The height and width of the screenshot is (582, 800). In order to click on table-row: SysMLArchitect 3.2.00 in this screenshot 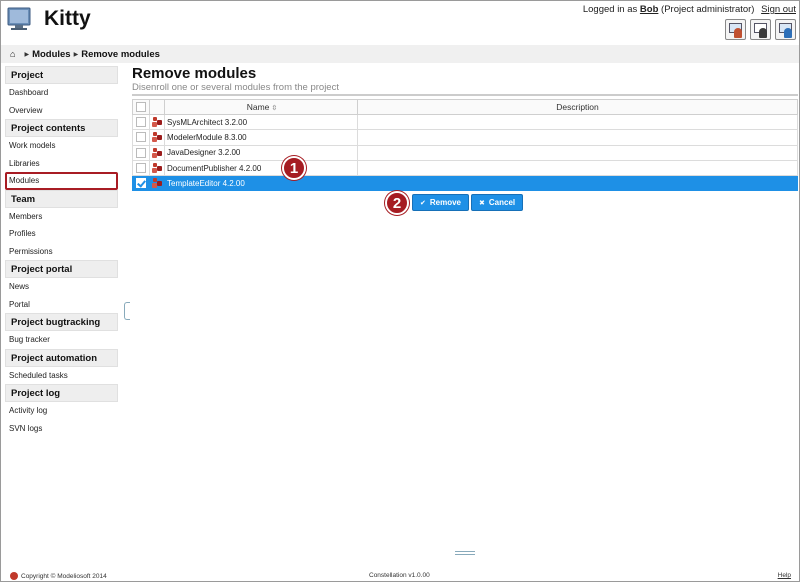, I will do `click(465, 122)`.